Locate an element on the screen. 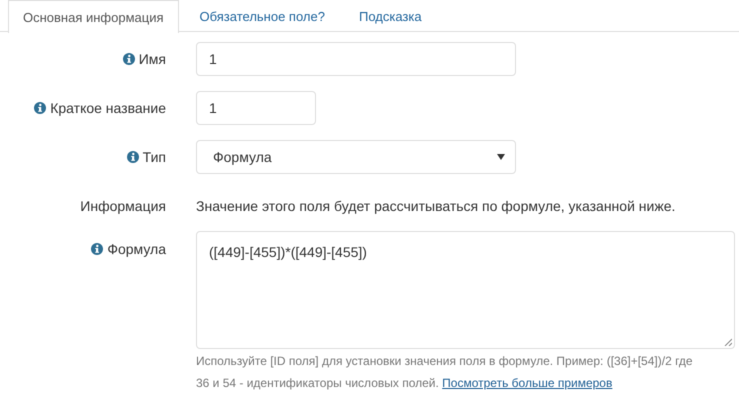 This screenshot has width=739, height=407. examples-link: Посмотреть больше примеров is located at coordinates (527, 383).